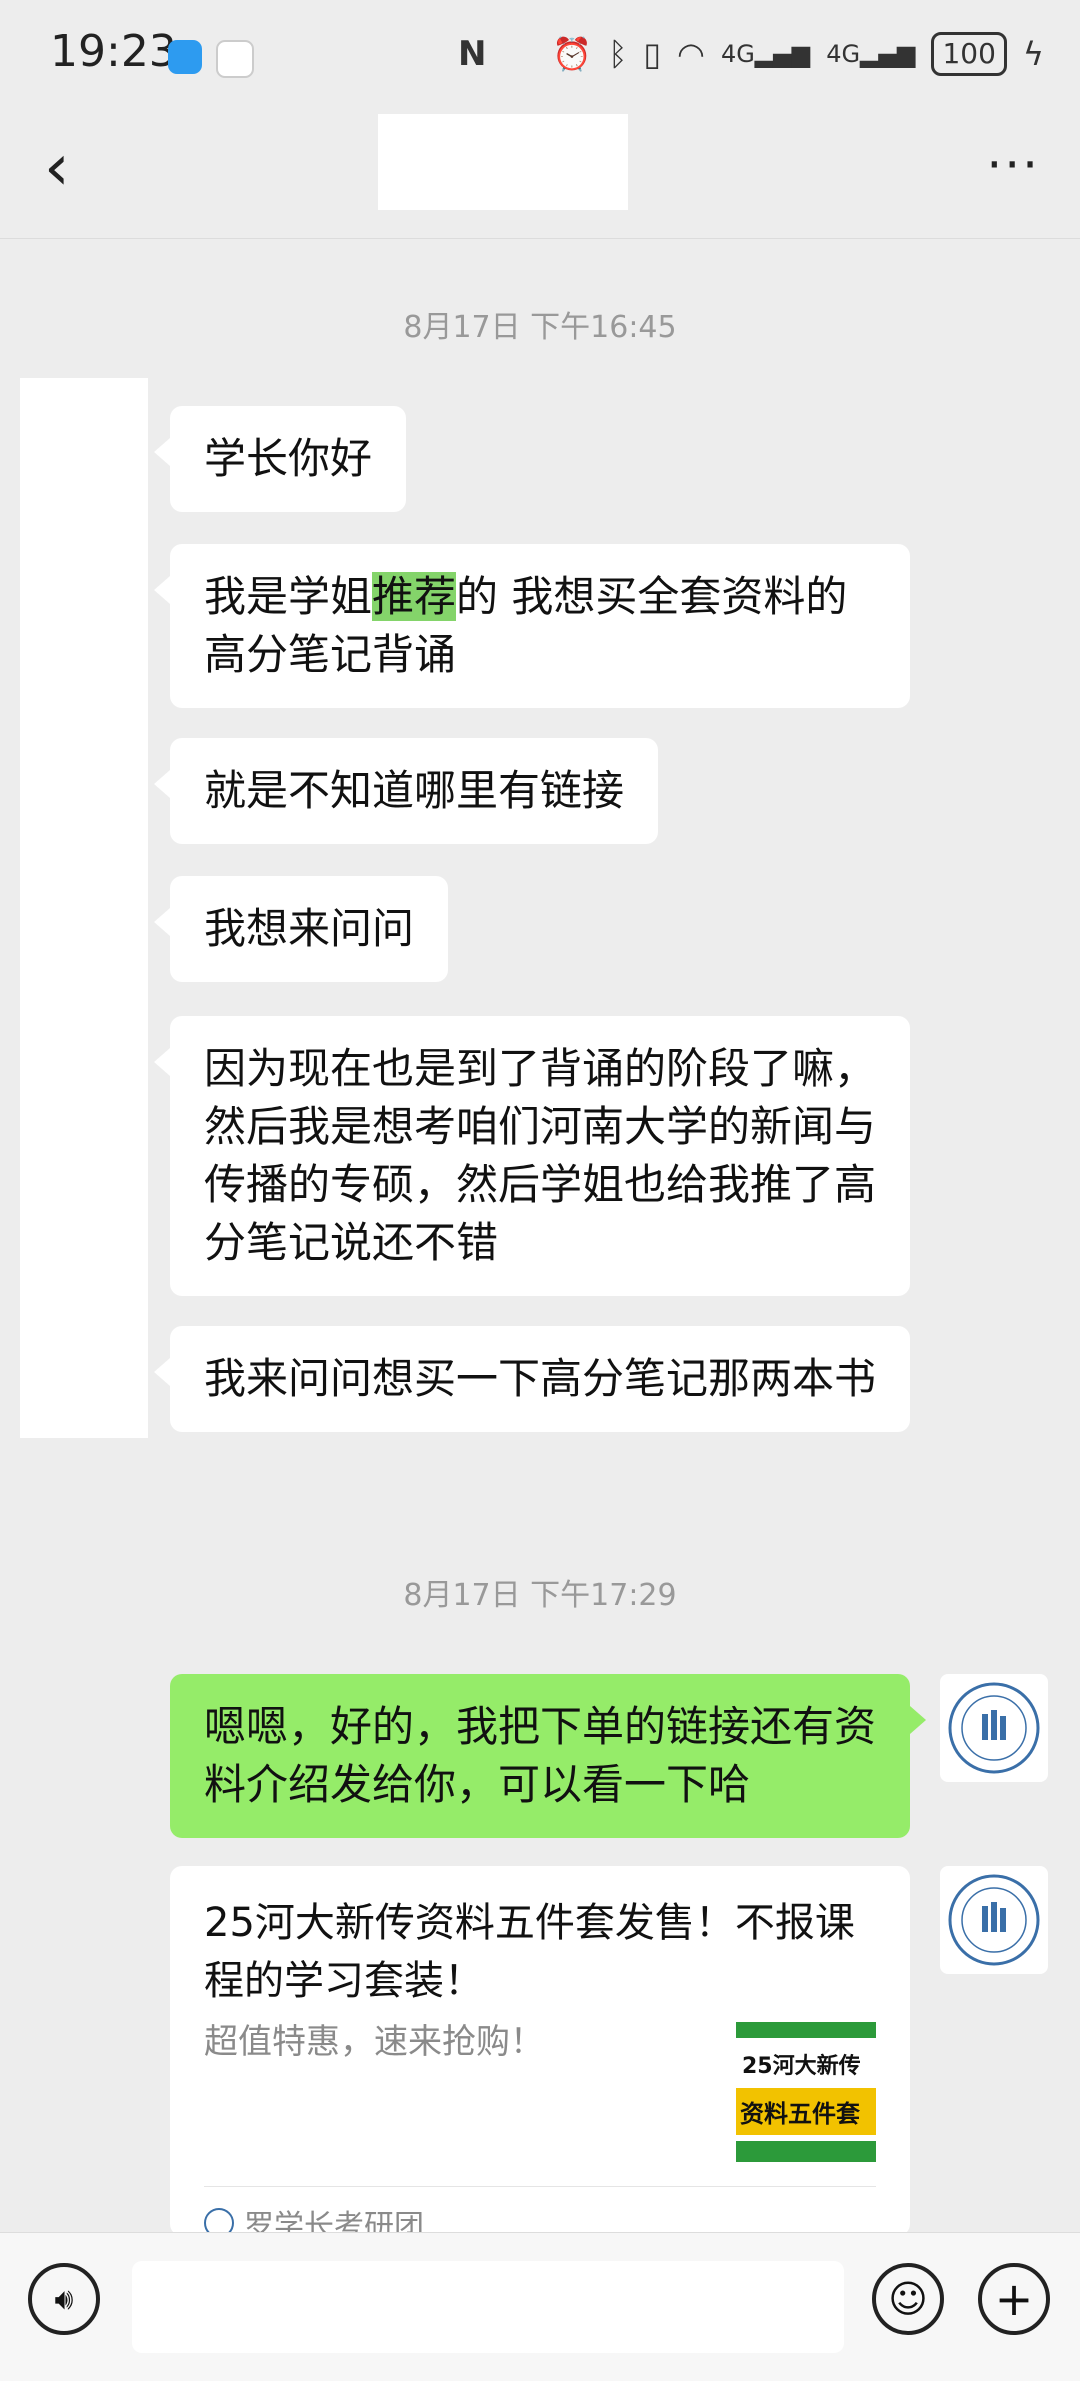 This screenshot has height=2381, width=1080. I want to click on sent-message-bubble: 嗯嗯，好的，我把下单的链接还有资料介绍发给你，可以看一下哈, so click(548, 1756).